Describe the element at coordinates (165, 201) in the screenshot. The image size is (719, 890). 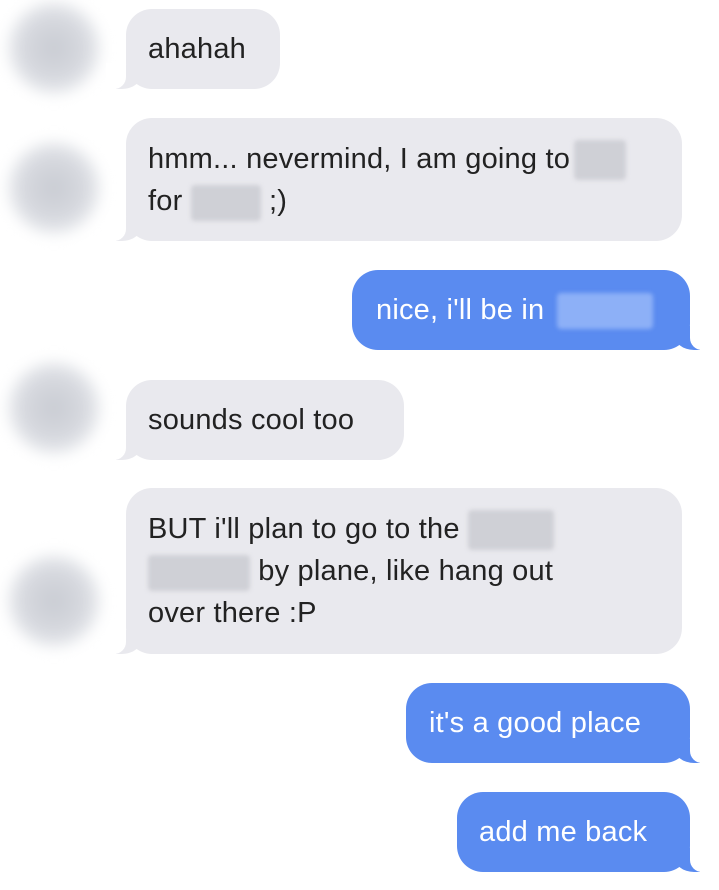
I see `message-text: for` at that location.